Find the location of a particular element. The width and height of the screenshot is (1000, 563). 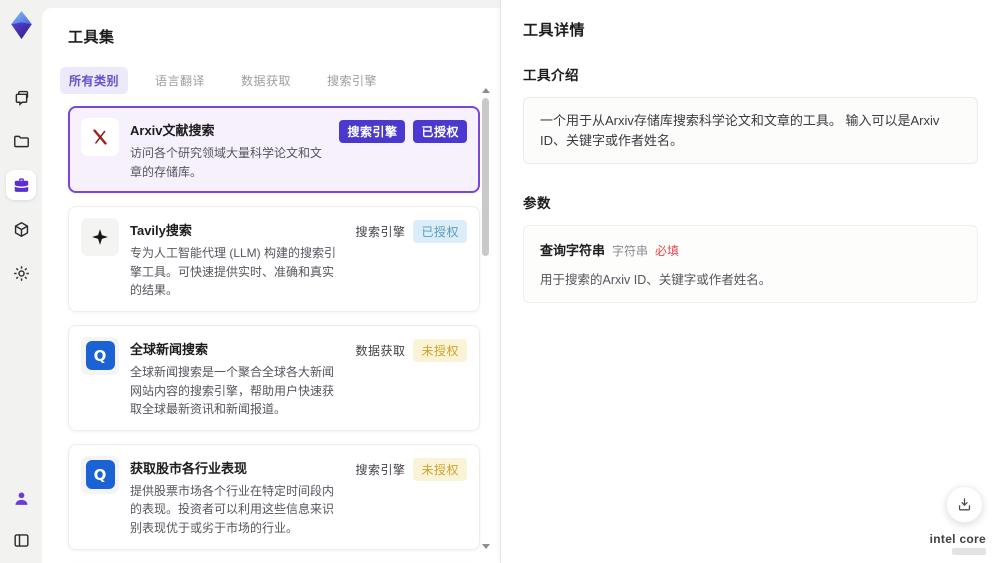

sidebar-bottom is located at coordinates (21, 519).